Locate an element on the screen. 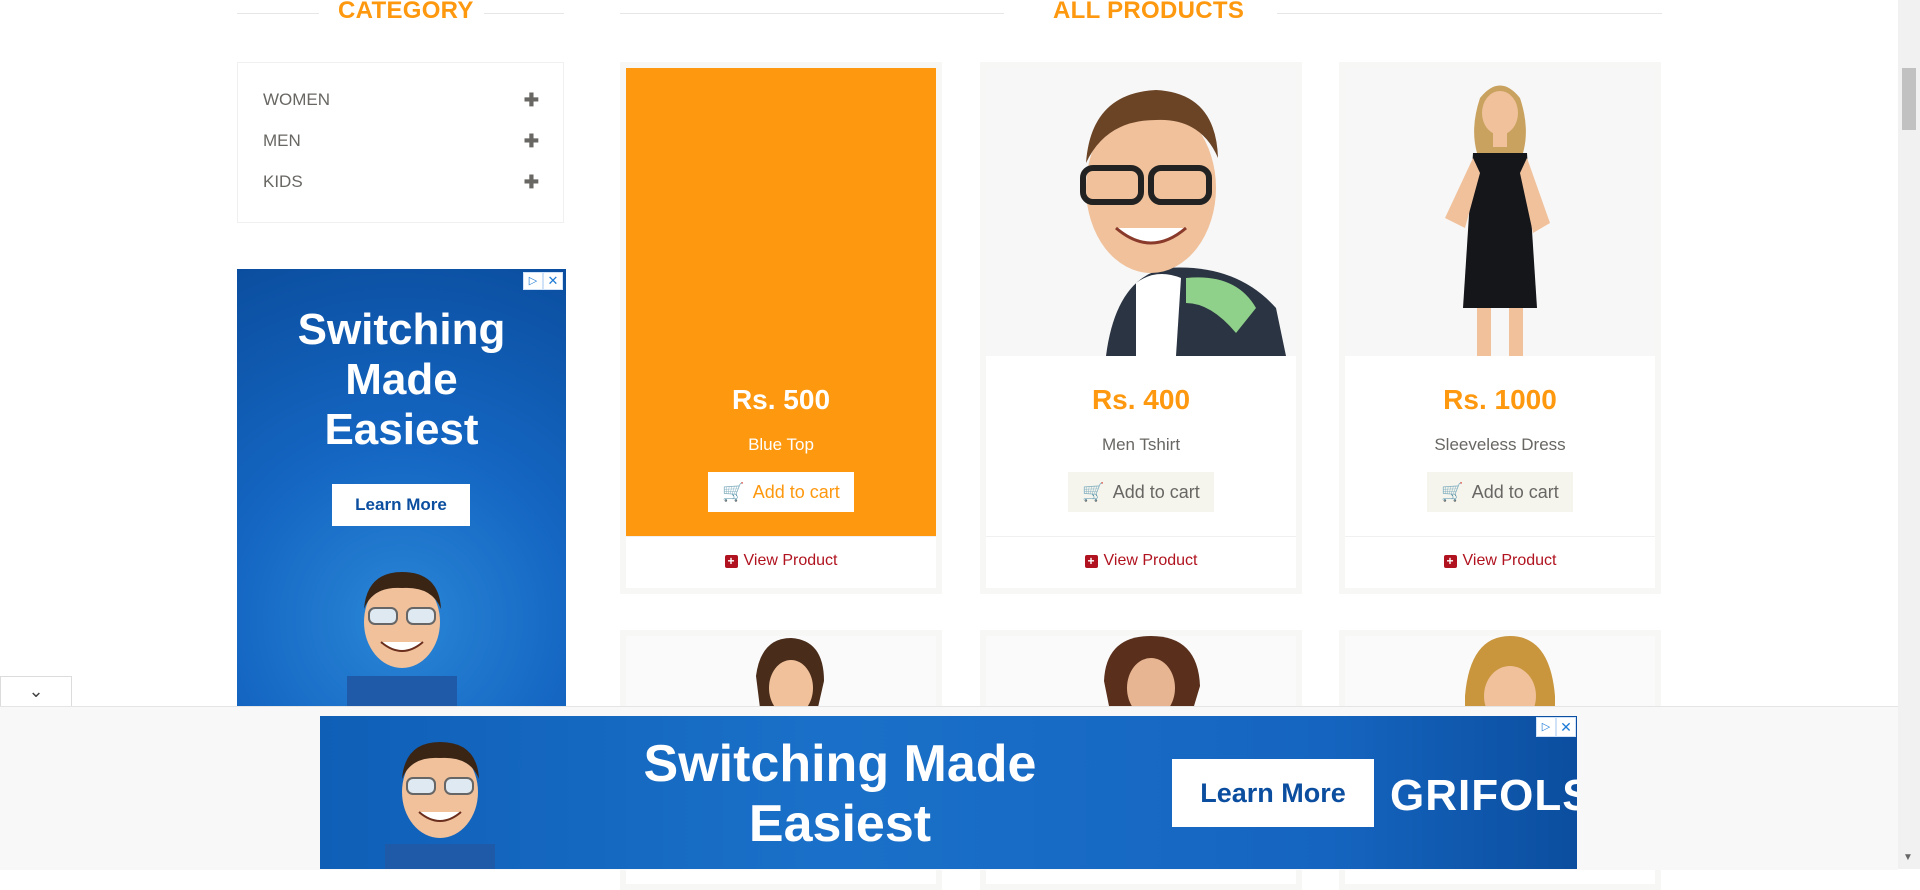 Image resolution: width=1920 pixels, height=890 pixels. page-scrollbar is located at coordinates (1909, 434).